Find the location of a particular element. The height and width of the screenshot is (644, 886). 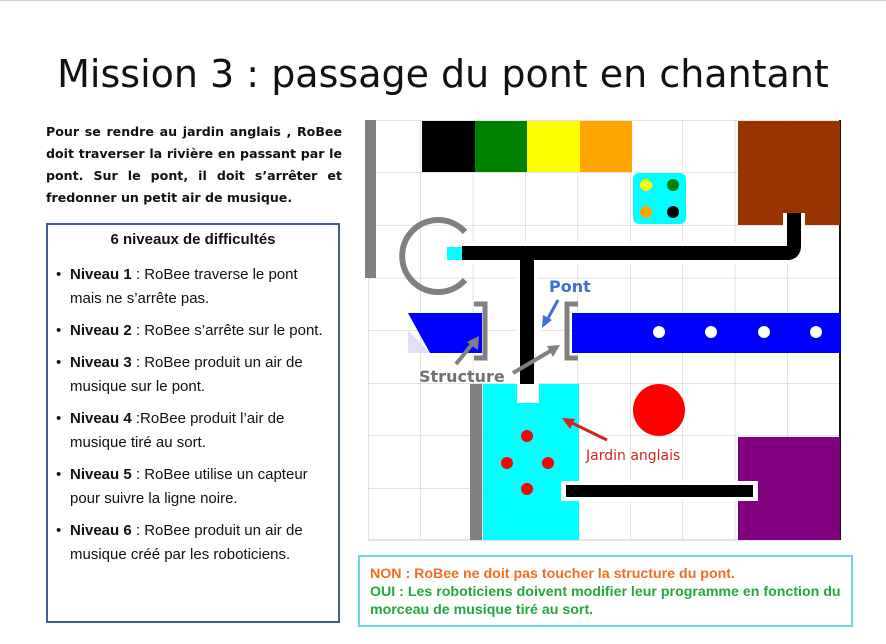

swatch-orange is located at coordinates (606, 146).